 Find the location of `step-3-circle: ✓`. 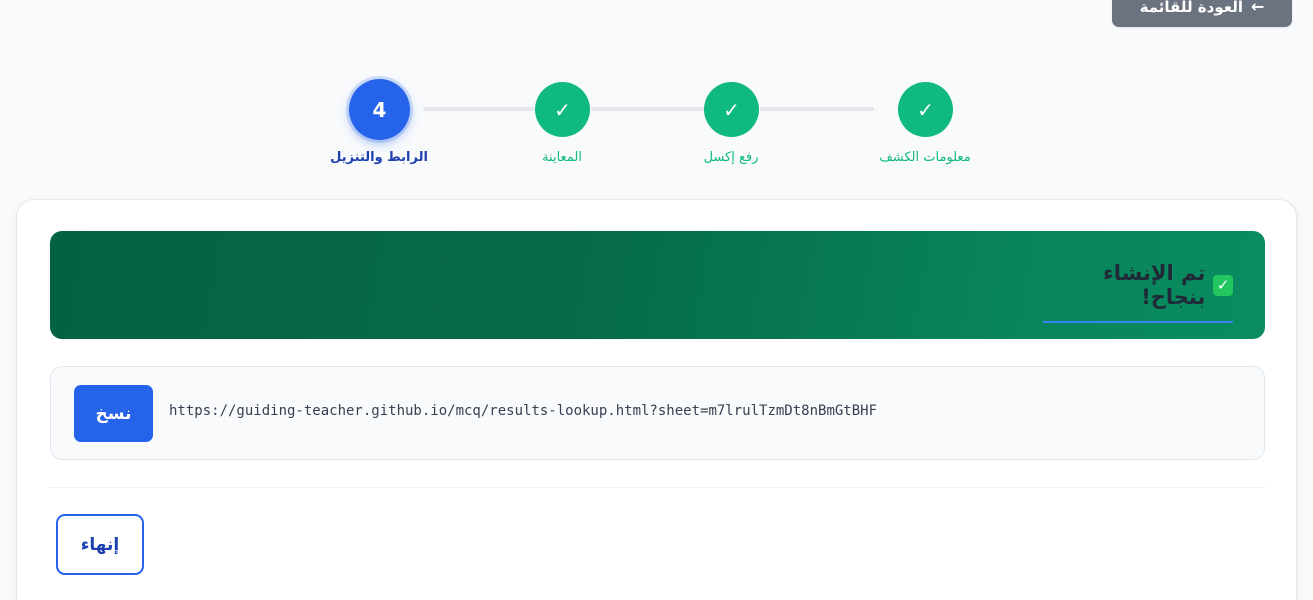

step-3-circle: ✓ is located at coordinates (562, 109).